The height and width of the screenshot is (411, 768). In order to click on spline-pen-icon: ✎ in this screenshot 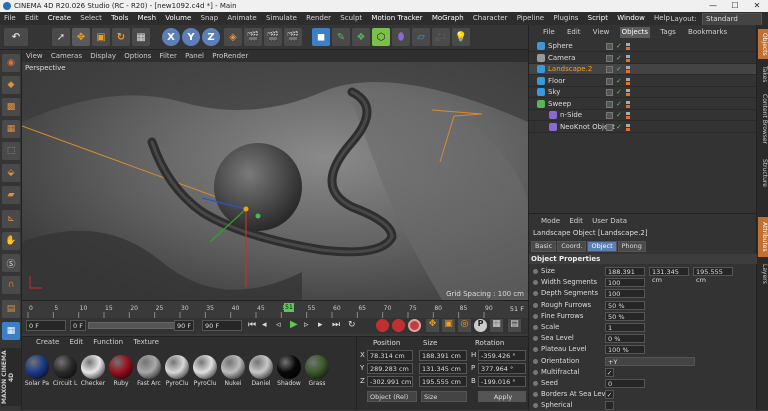, I will do `click(341, 37)`.